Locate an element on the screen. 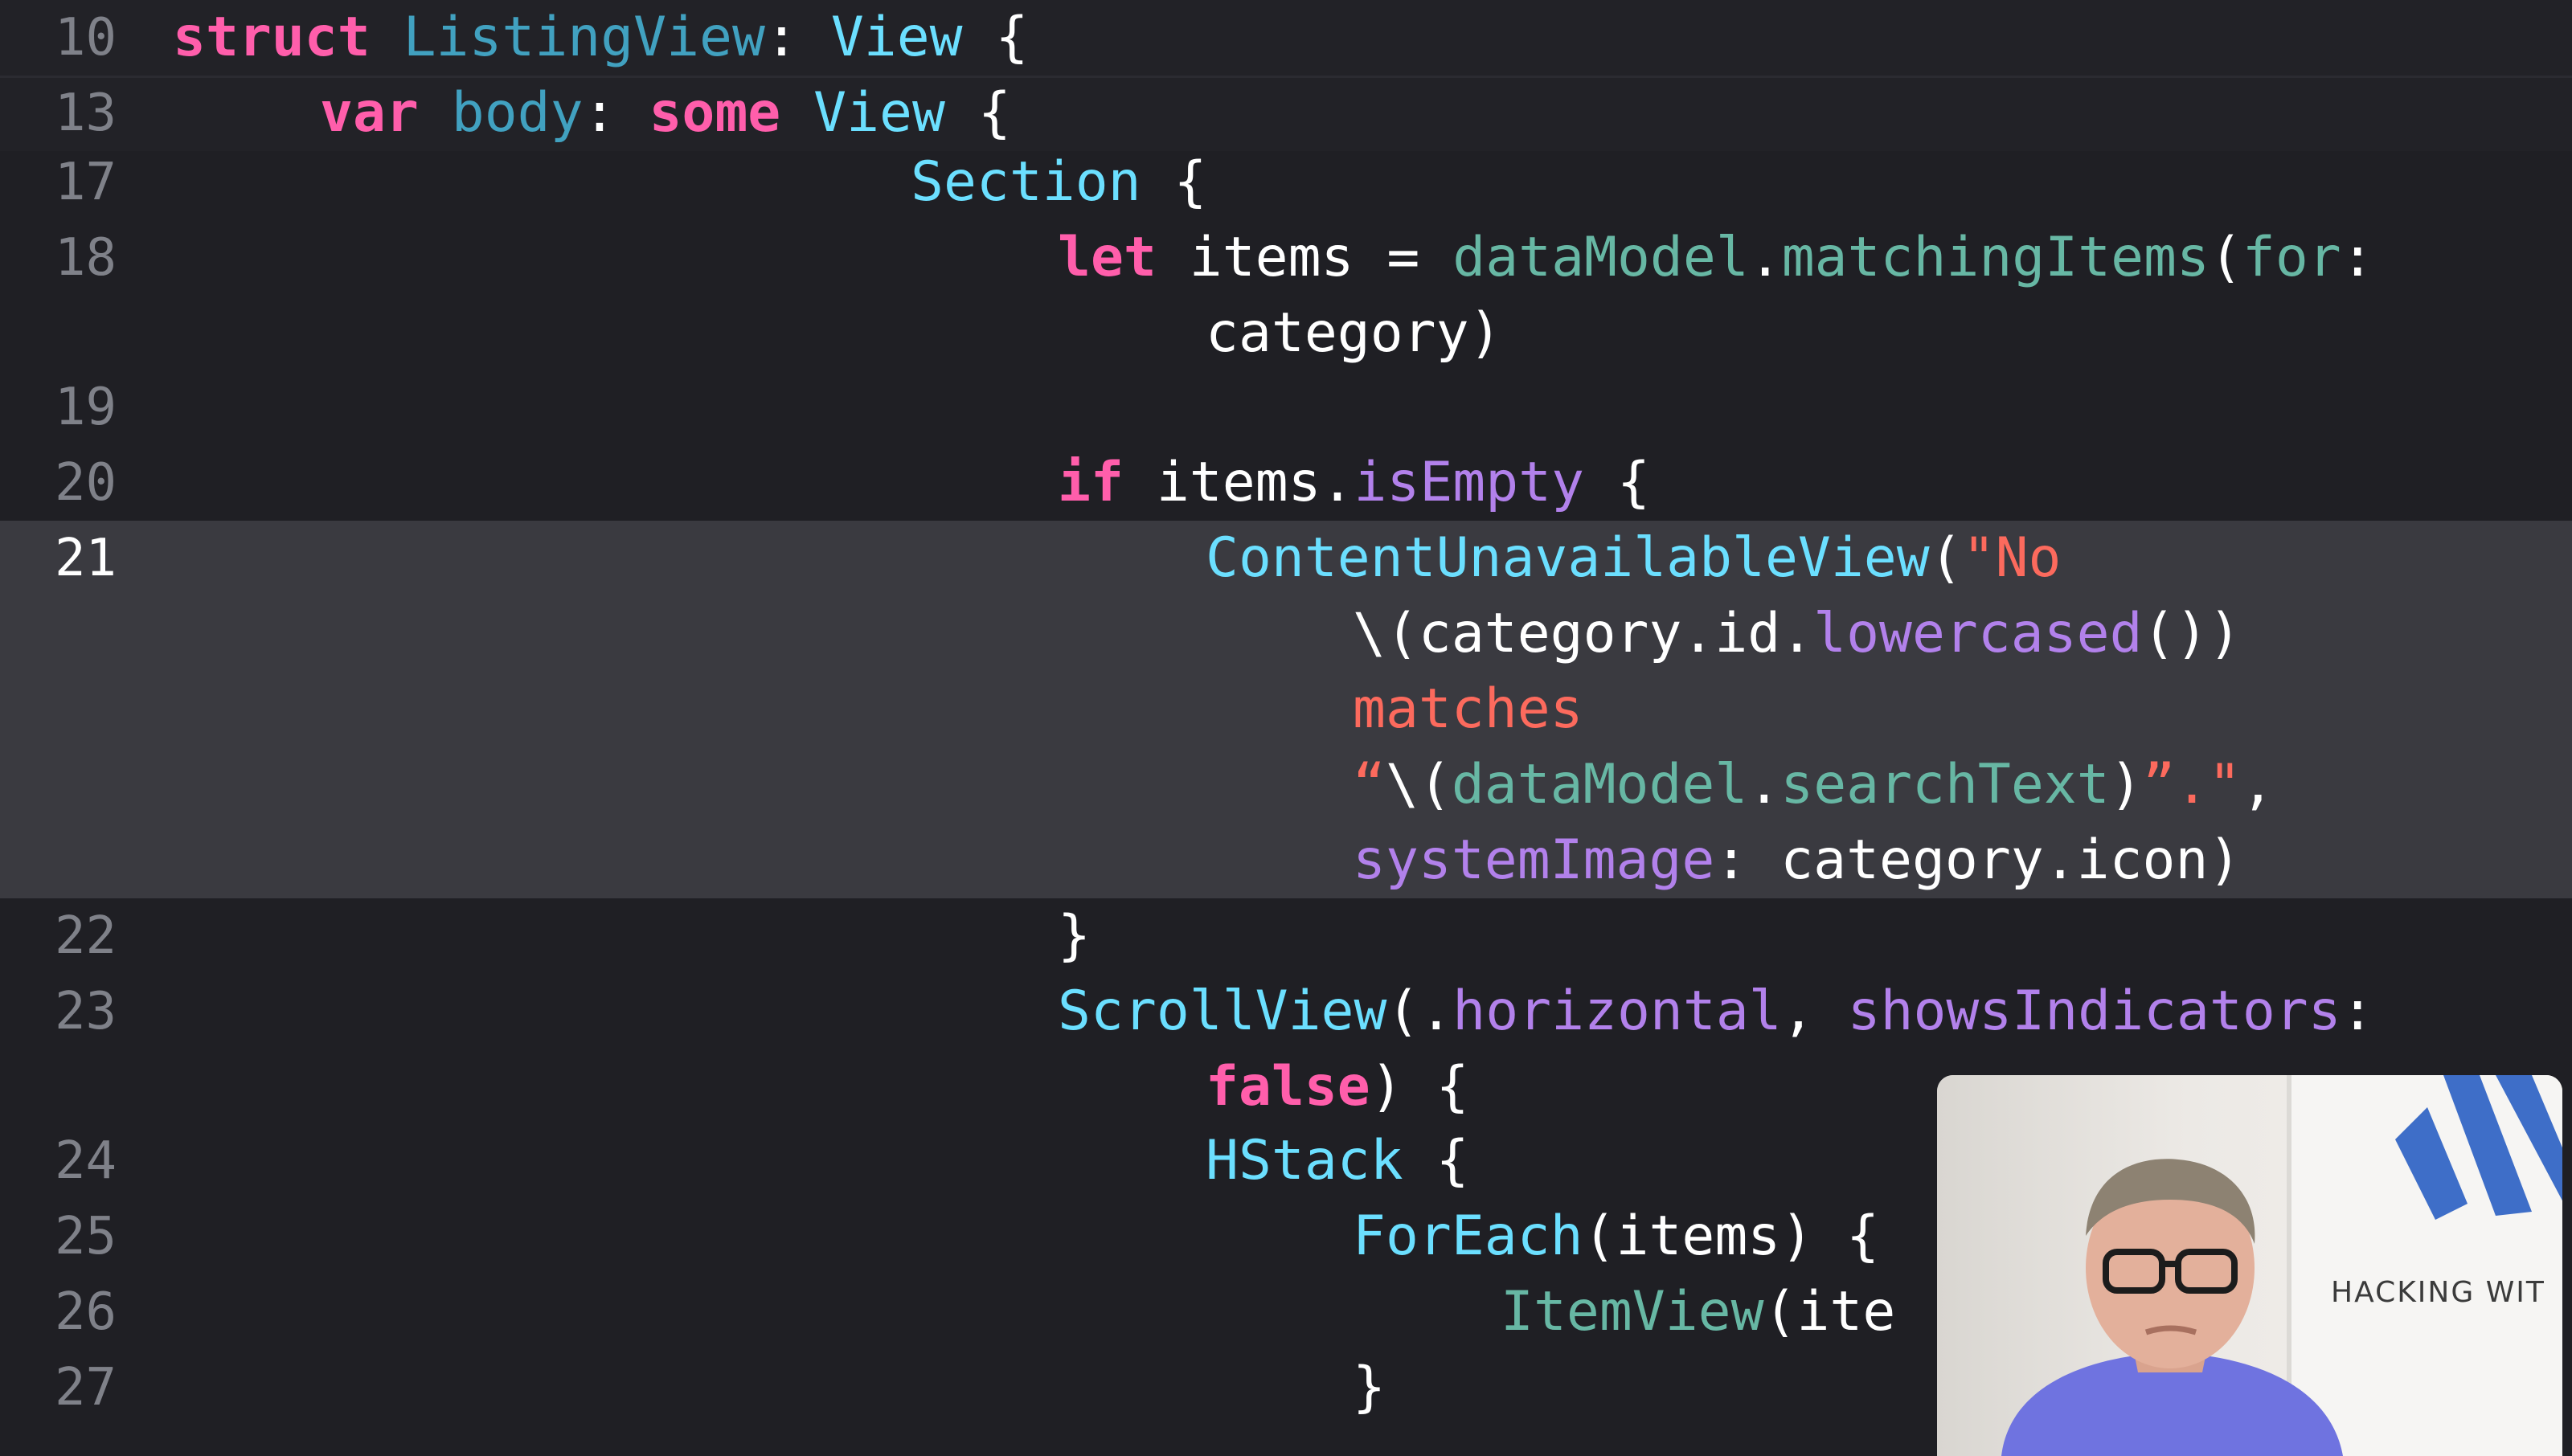  code-line: “\(dataModel.searchText)”.", is located at coordinates (1286, 785).